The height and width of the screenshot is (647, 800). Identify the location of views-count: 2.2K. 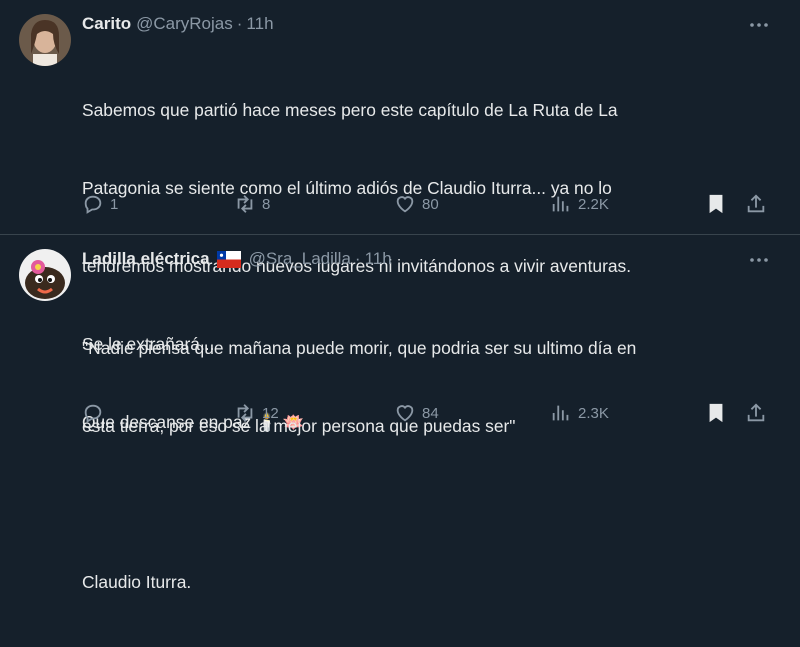
(593, 204).